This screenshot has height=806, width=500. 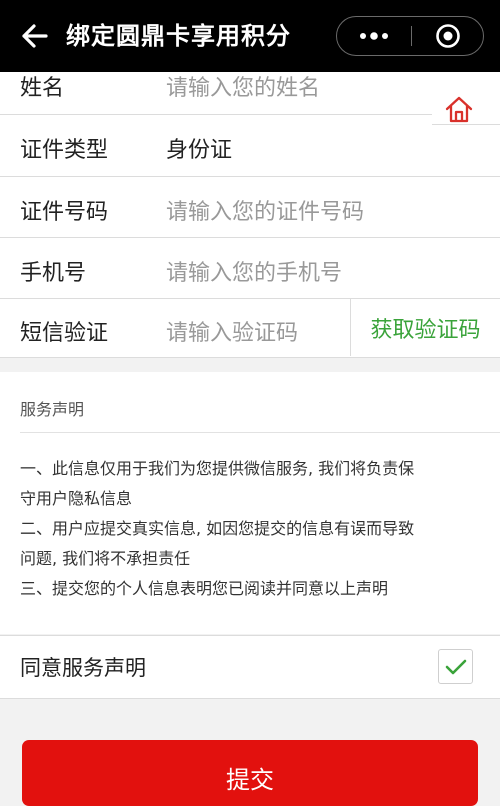 What do you see at coordinates (52, 409) in the screenshot?
I see `notice-title: 服务声明` at bounding box center [52, 409].